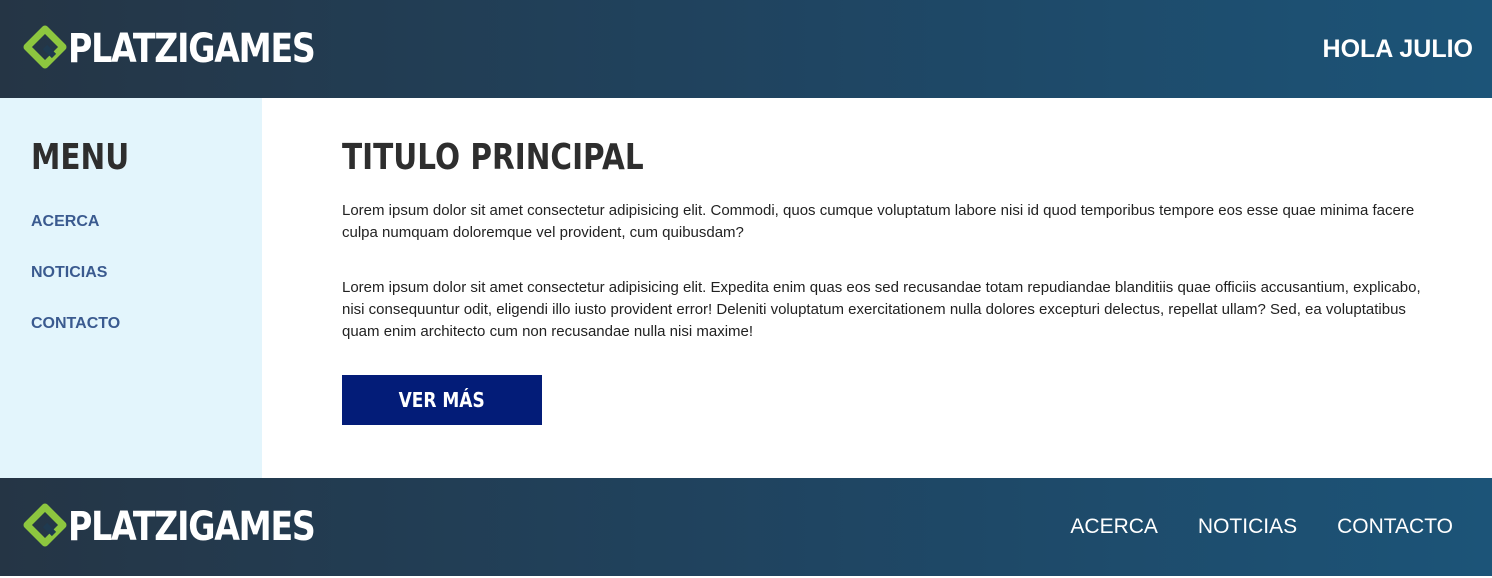 The width and height of the screenshot is (1492, 578). I want to click on footer-link-acerca: ACERCA, so click(1114, 527).